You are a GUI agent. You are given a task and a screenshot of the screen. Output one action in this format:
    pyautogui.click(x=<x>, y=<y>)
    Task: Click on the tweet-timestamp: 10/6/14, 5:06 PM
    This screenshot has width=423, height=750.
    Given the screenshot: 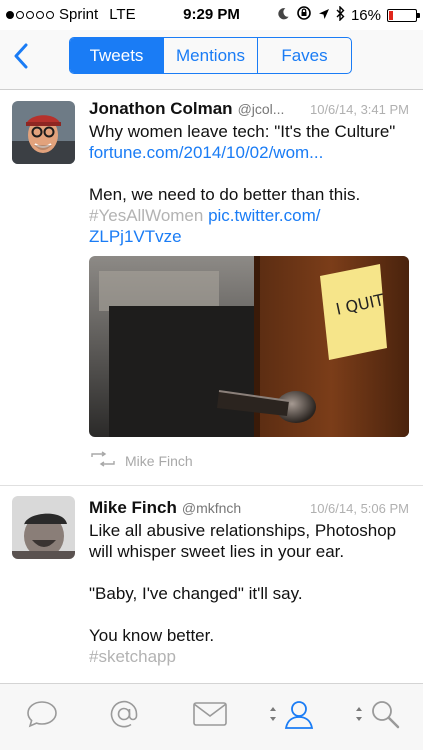 What is the action you would take?
    pyautogui.click(x=359, y=508)
    